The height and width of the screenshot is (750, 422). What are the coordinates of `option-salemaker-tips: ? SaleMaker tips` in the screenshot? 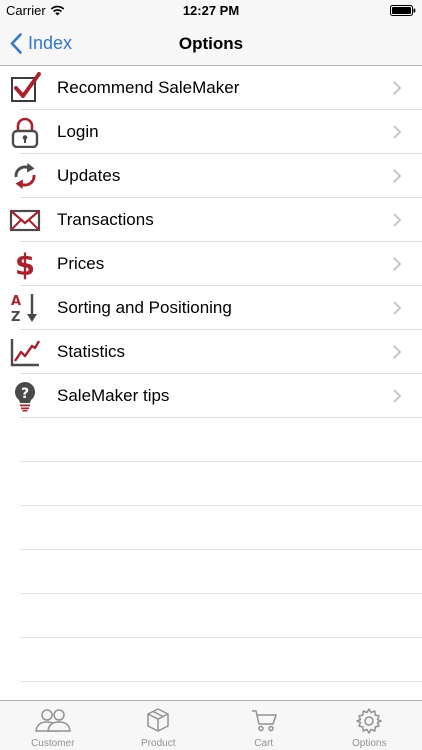 It's located at (211, 396).